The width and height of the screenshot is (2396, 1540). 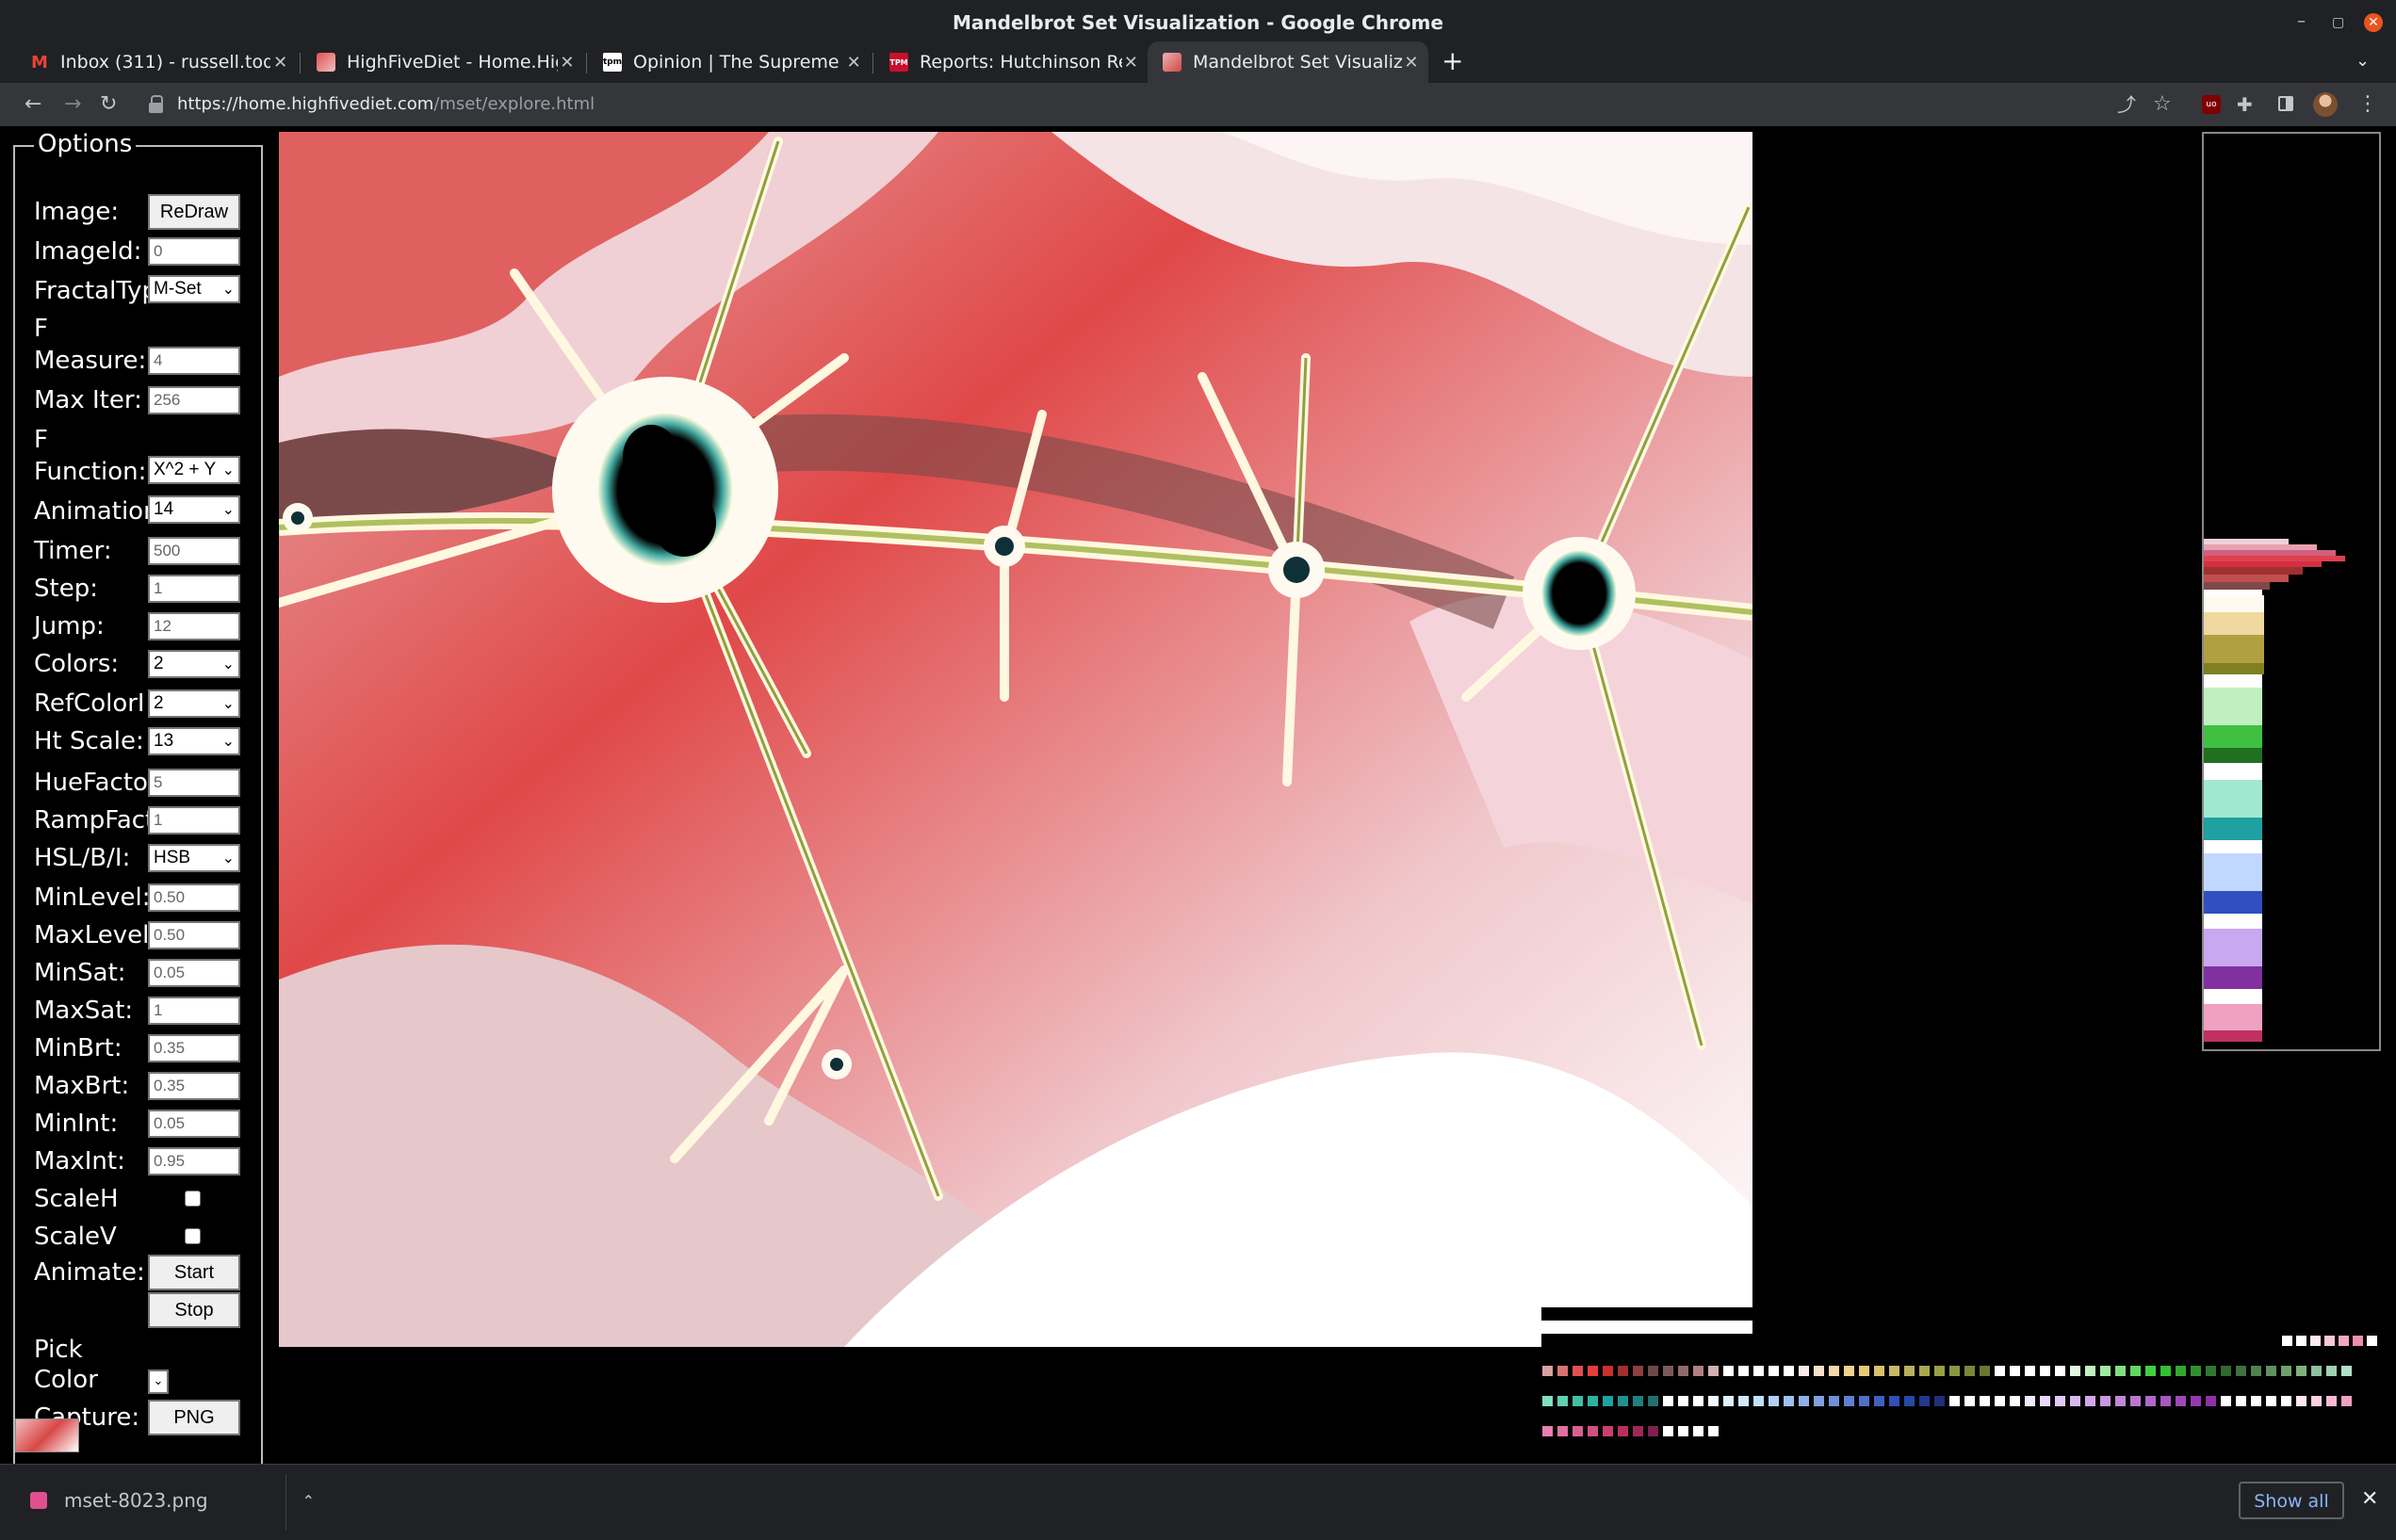 What do you see at coordinates (2338, 22) in the screenshot?
I see `maximize-icon: ▢` at bounding box center [2338, 22].